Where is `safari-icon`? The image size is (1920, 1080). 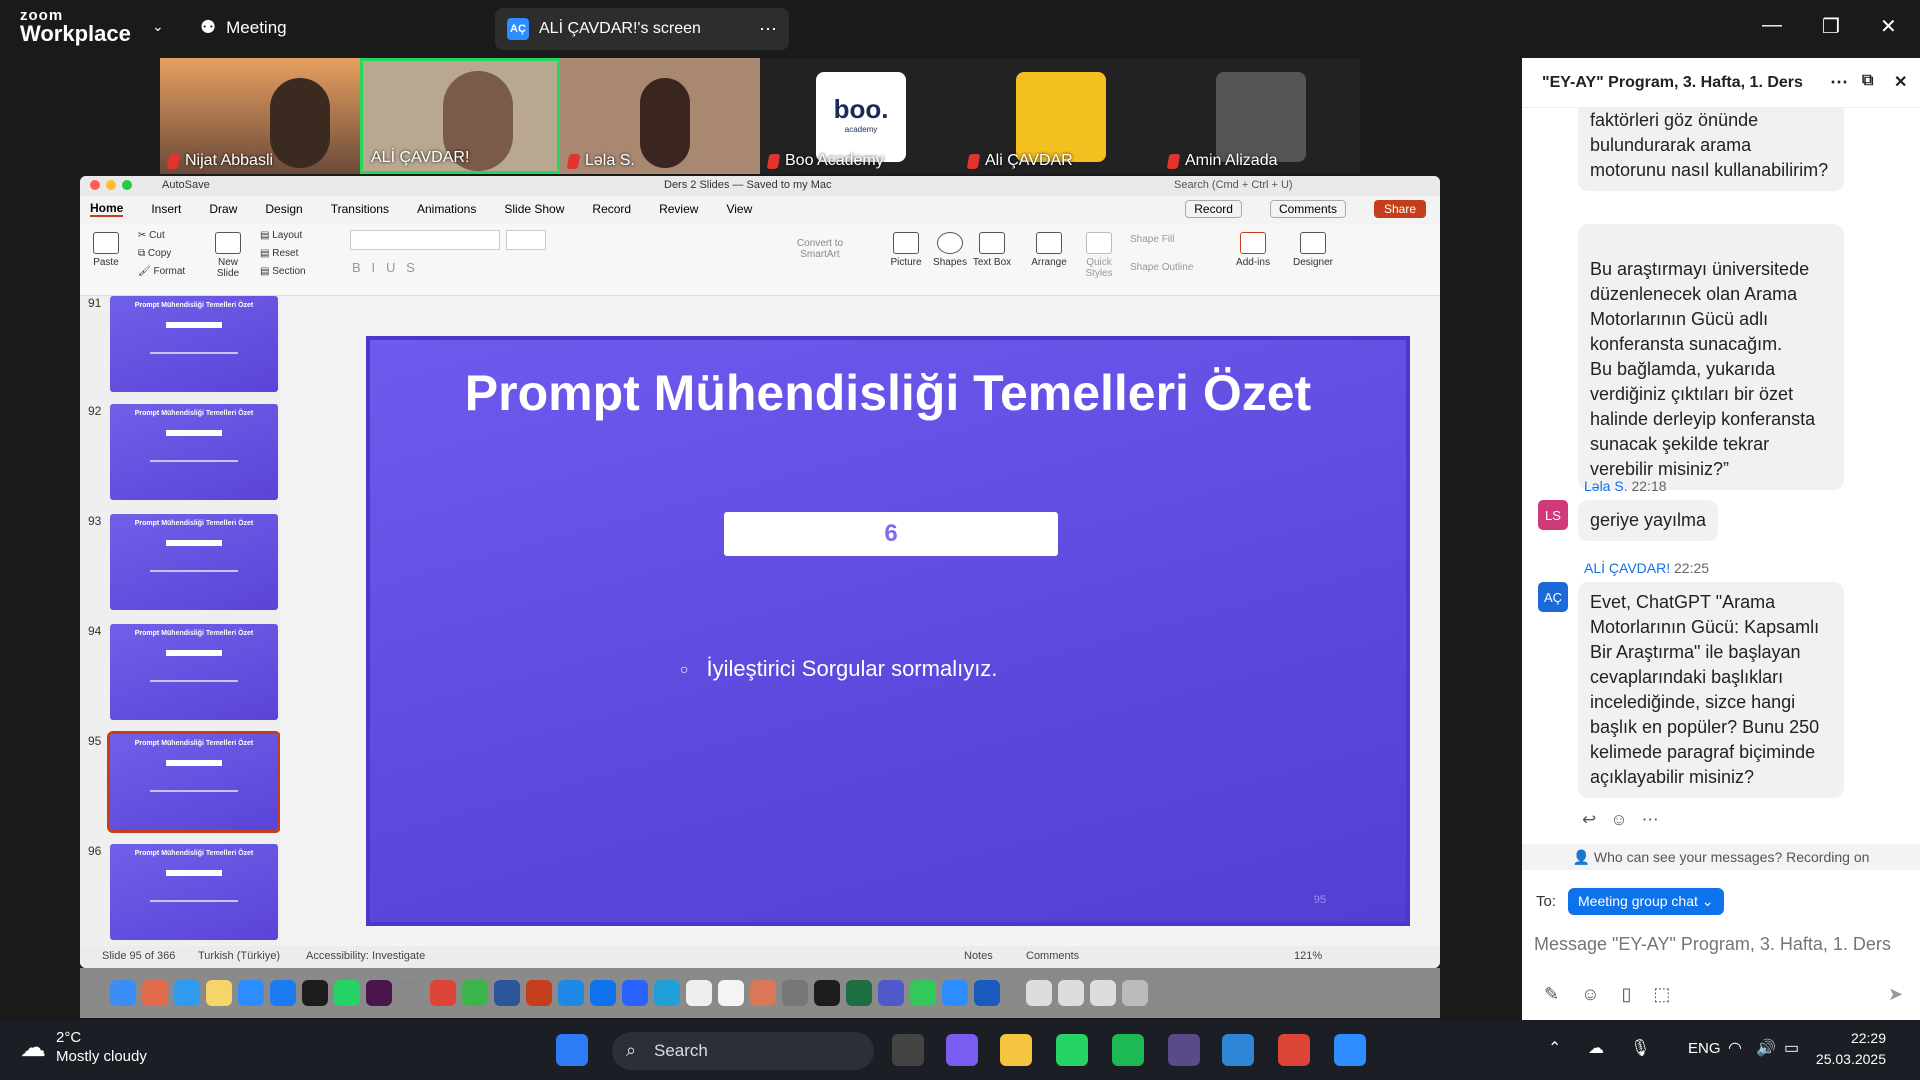
safari-icon is located at coordinates (187, 993).